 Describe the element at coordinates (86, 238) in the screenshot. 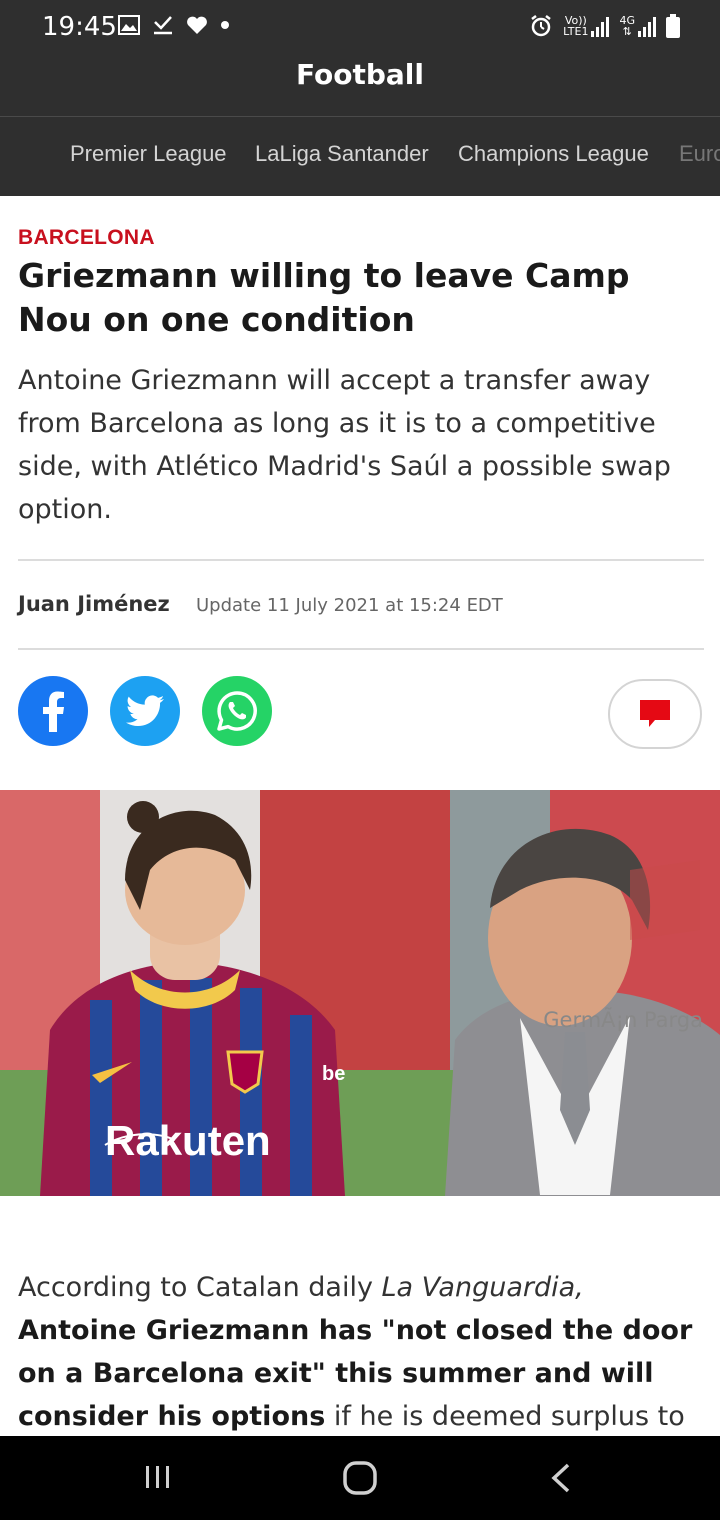

I see `article-category: BARCELONA` at that location.